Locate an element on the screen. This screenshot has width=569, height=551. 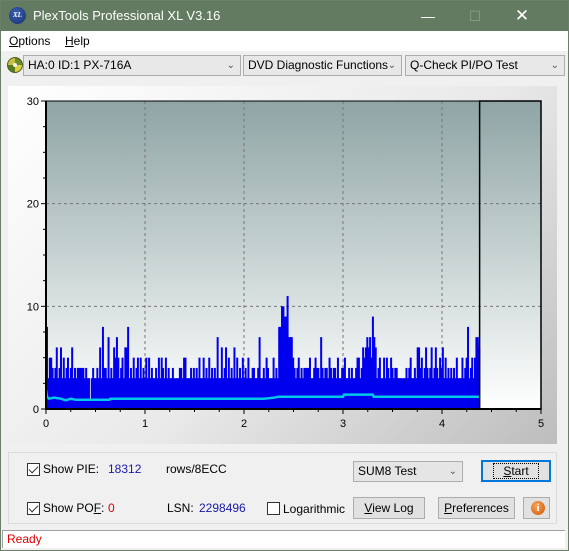
x-tick-label: 0 is located at coordinates (46, 424).